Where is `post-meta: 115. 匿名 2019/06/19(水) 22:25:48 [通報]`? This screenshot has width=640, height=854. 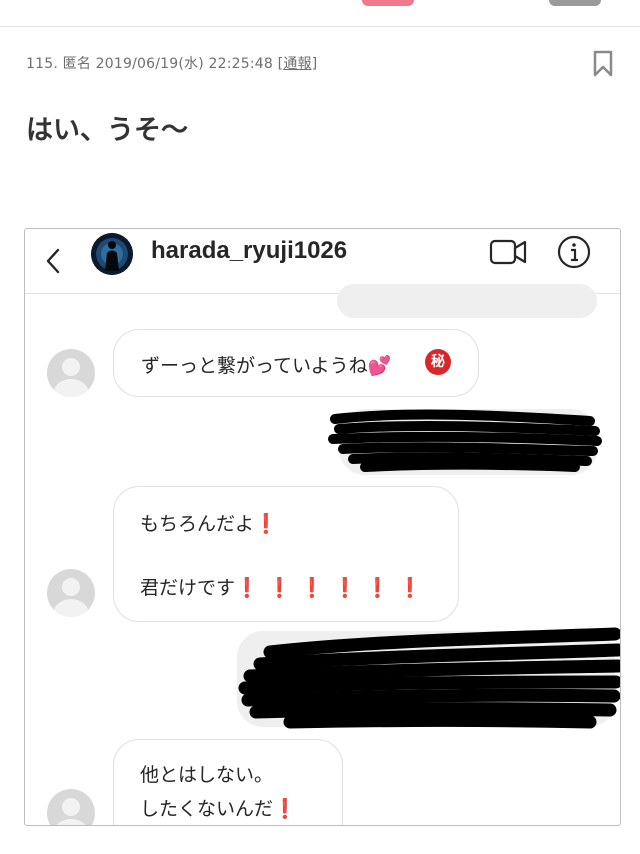
post-meta: 115. 匿名 2019/06/19(水) 22:25:48 [通報] is located at coordinates (171, 63).